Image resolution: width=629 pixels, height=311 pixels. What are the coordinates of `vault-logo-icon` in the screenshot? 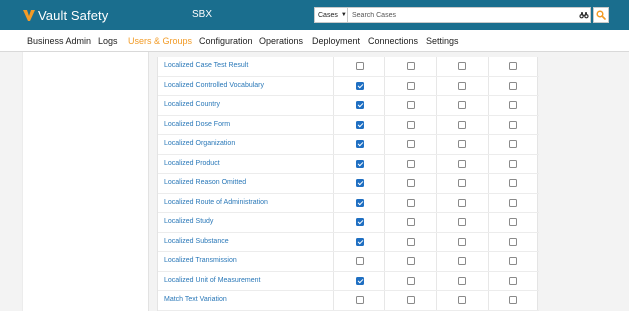 It's located at (29, 15).